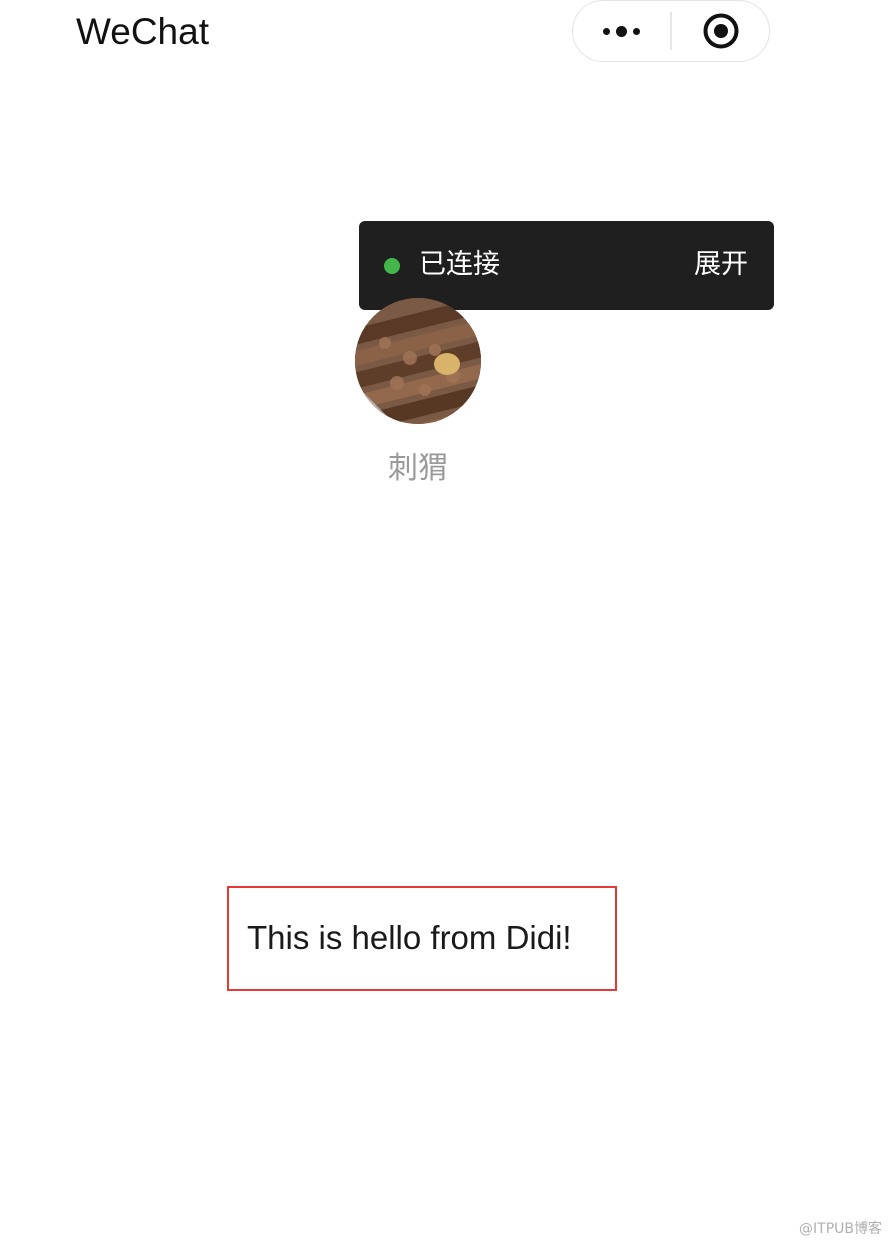 The image size is (890, 1244). I want to click on mini-program-capsule, so click(671, 31).